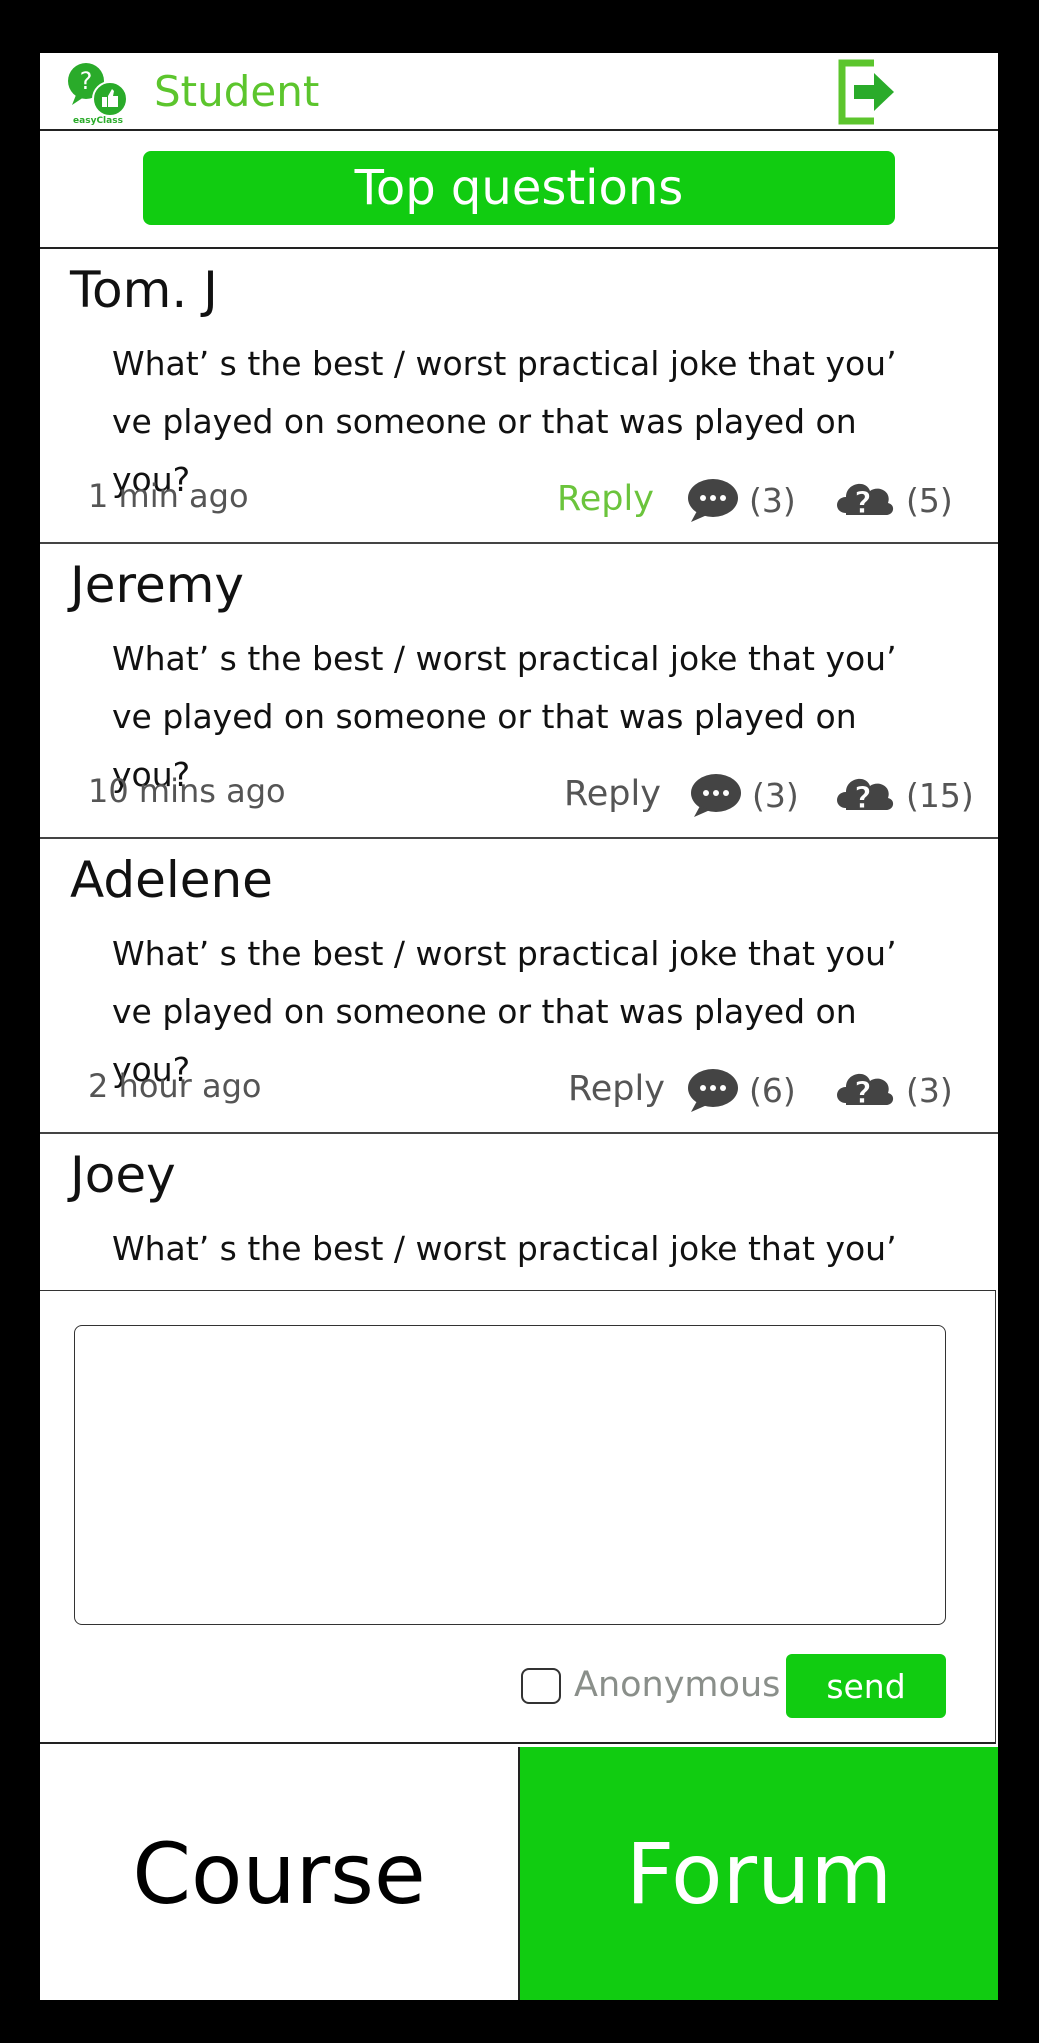 Image resolution: width=1039 pixels, height=2043 pixels. I want to click on question-vote-button: ? (3), so click(892, 1090).